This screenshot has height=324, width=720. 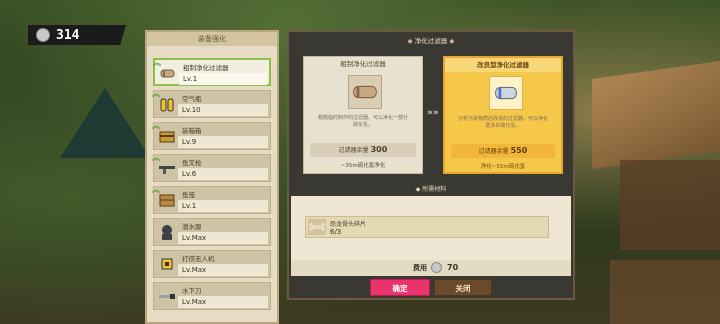 What do you see at coordinates (167, 137) in the screenshot?
I see `box-icon` at bounding box center [167, 137].